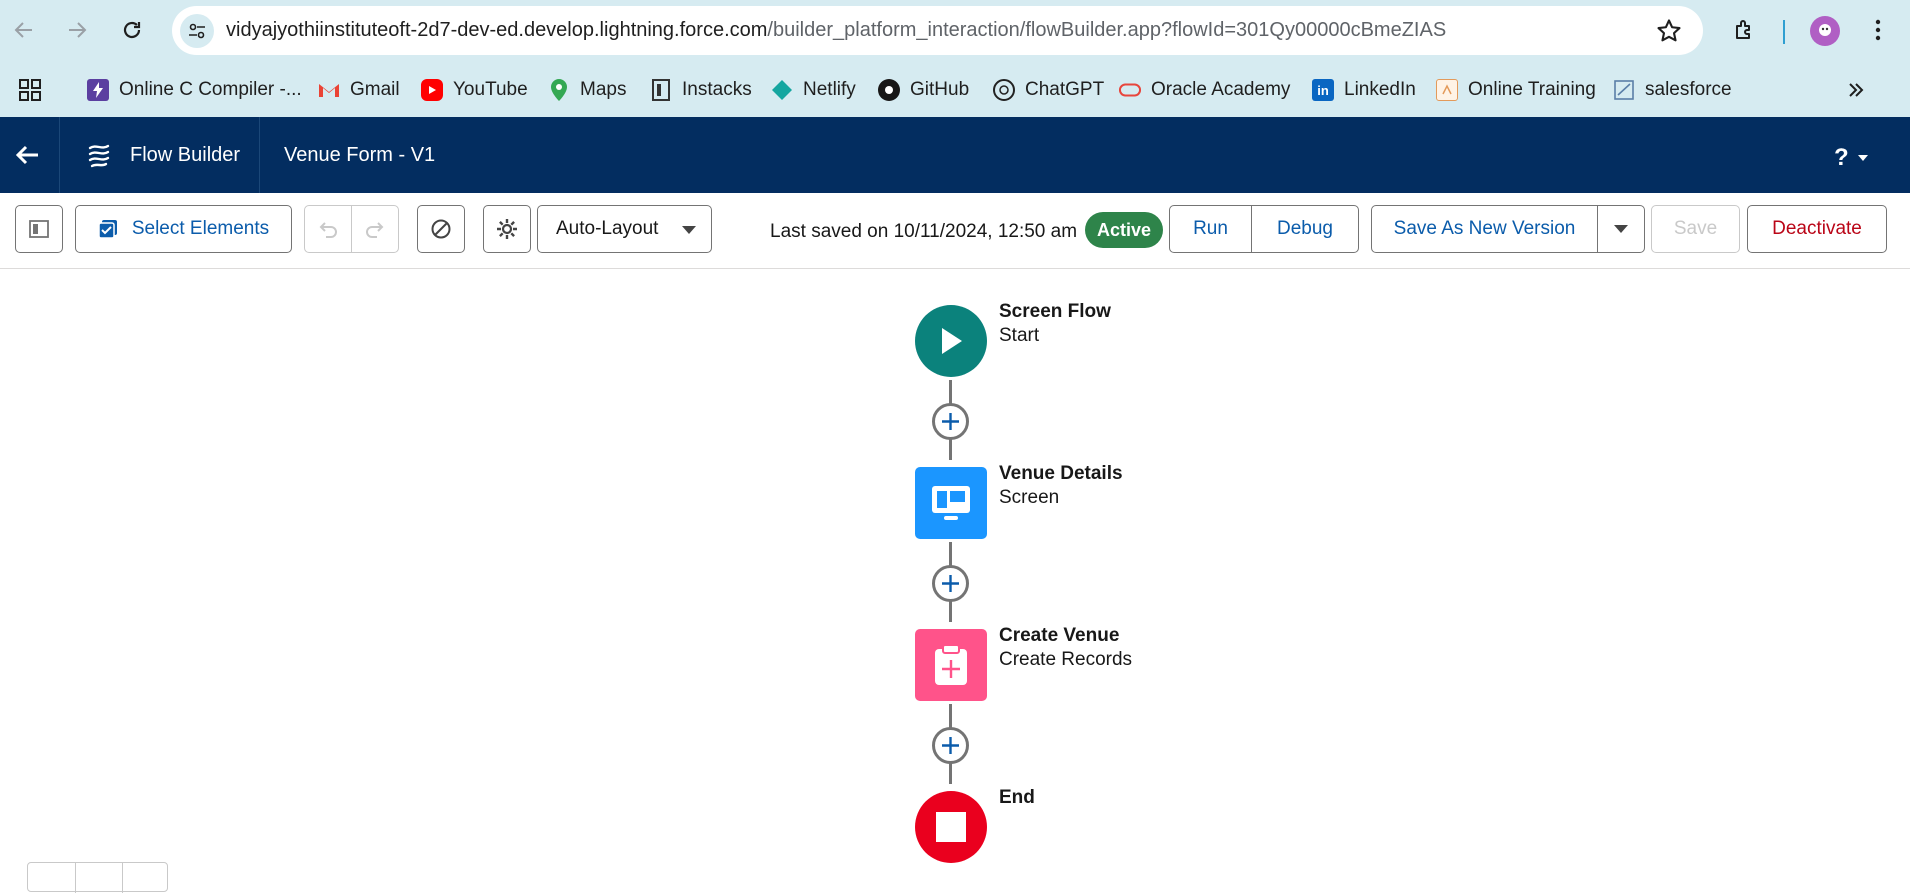 The width and height of the screenshot is (1910, 893). What do you see at coordinates (1784, 32) in the screenshot?
I see `toolbar-divider` at bounding box center [1784, 32].